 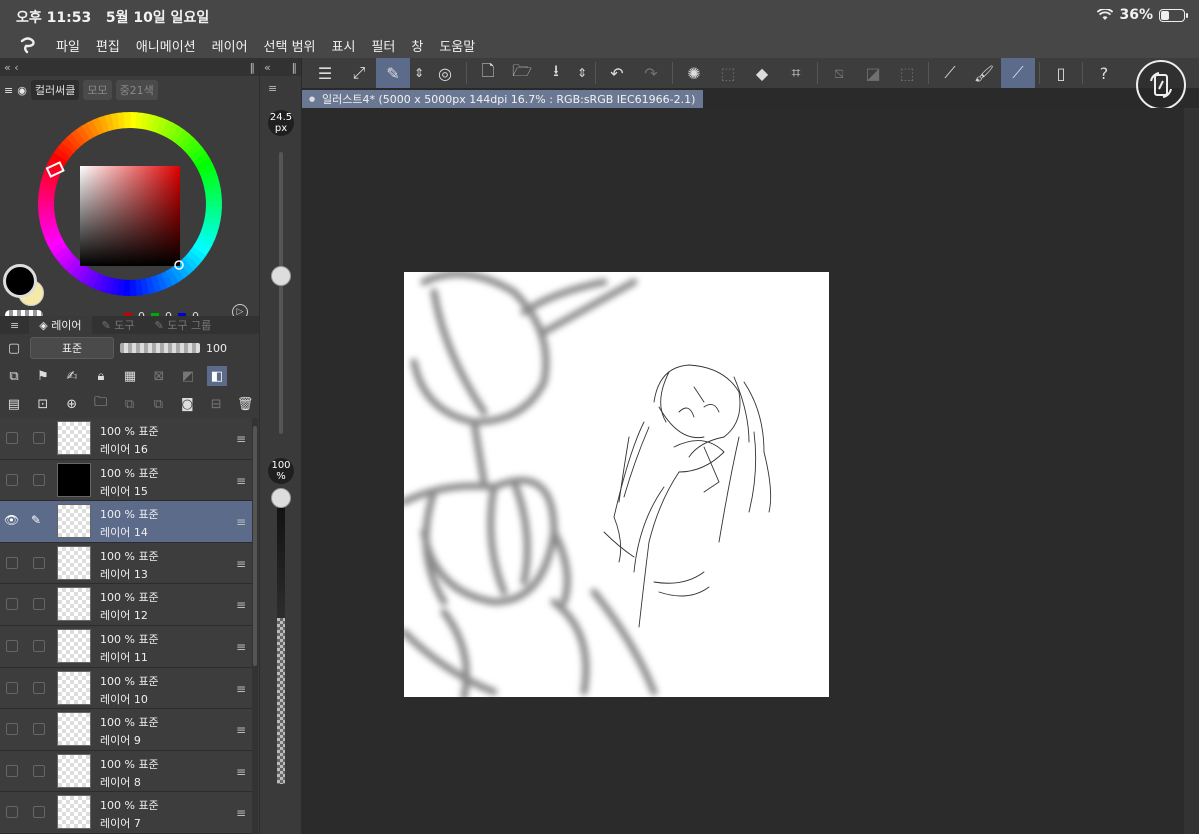 What do you see at coordinates (796, 73) in the screenshot?
I see `transform-icon: ⌗` at bounding box center [796, 73].